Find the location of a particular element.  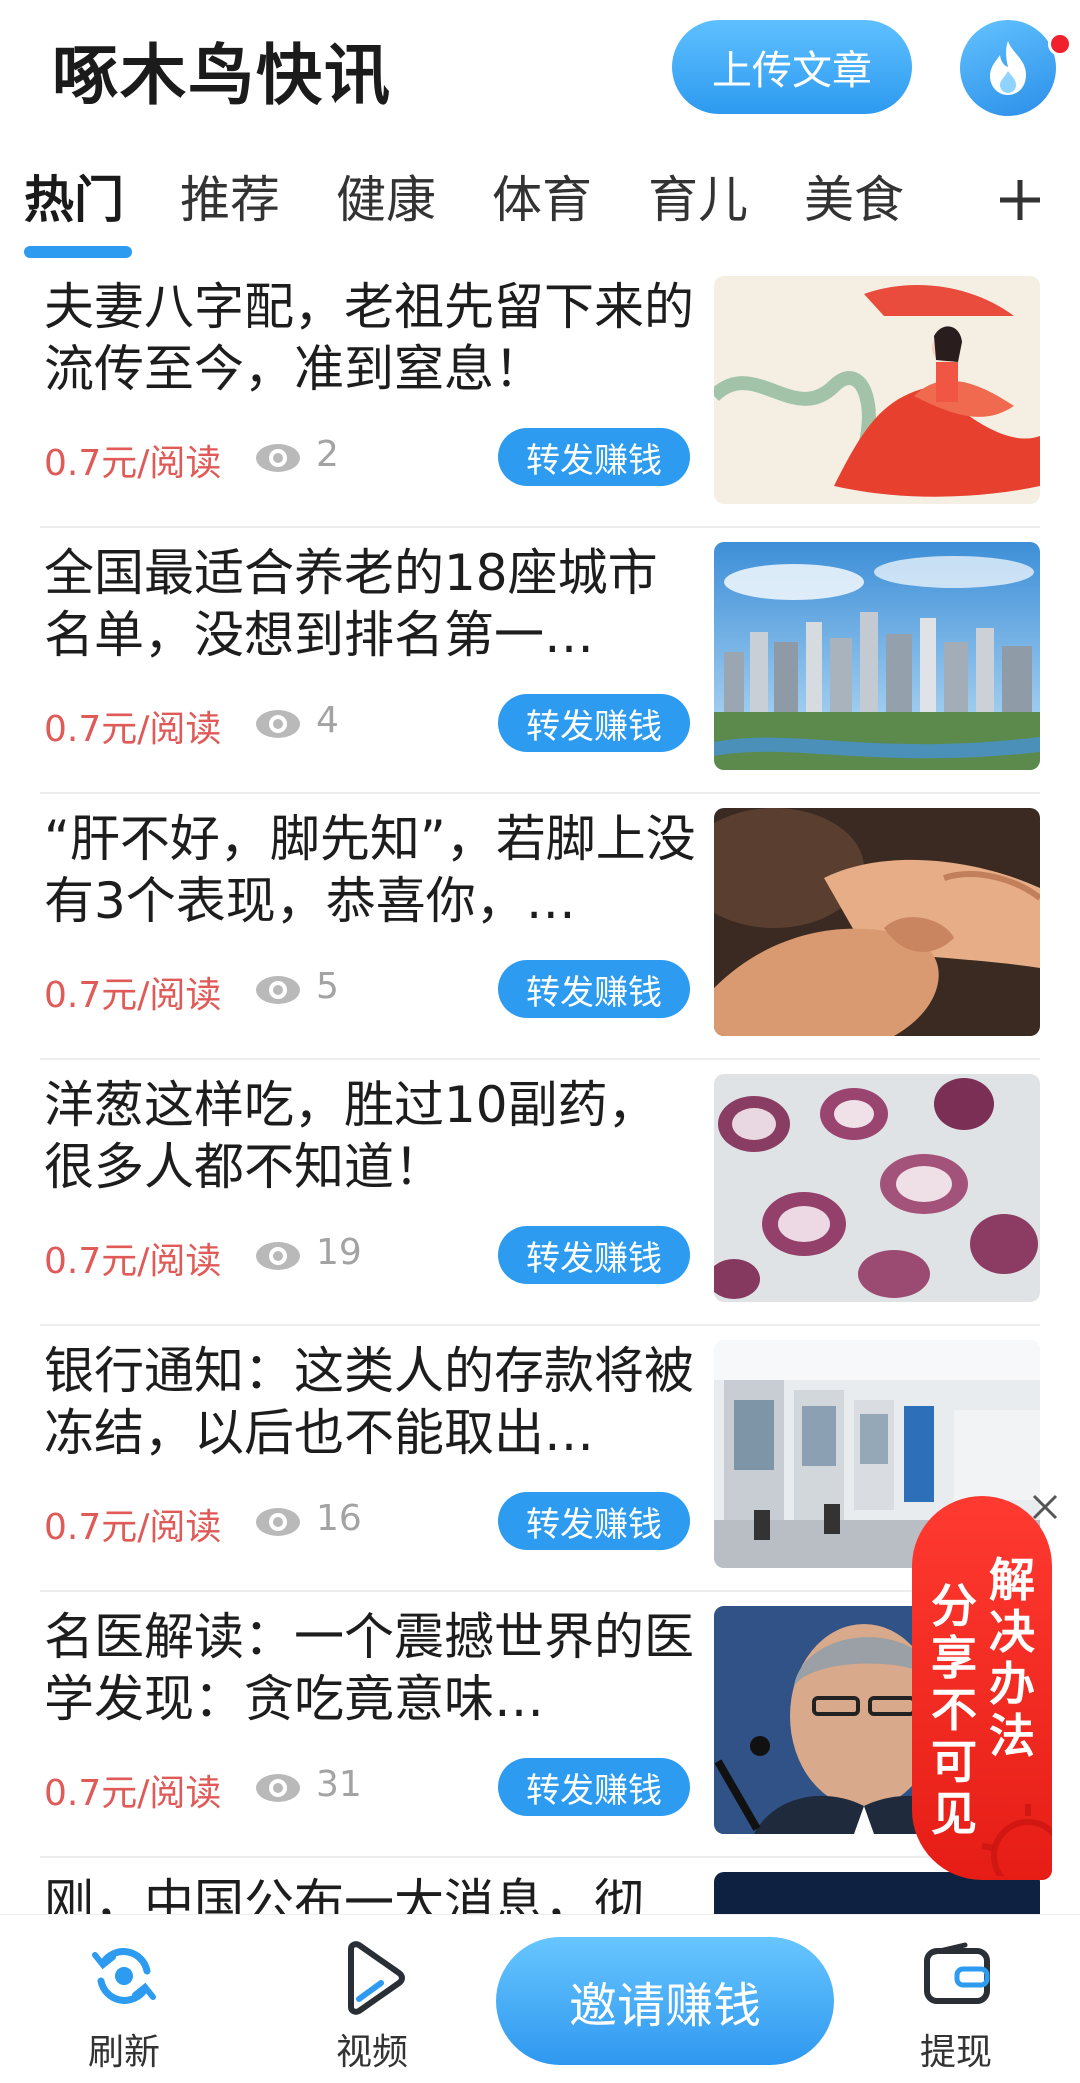

notification-dot is located at coordinates (1060, 44).